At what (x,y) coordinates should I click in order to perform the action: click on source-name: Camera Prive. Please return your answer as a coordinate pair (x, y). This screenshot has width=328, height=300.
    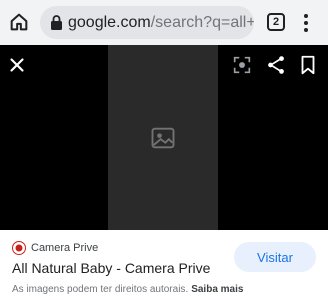
    Looking at the image, I should click on (65, 248).